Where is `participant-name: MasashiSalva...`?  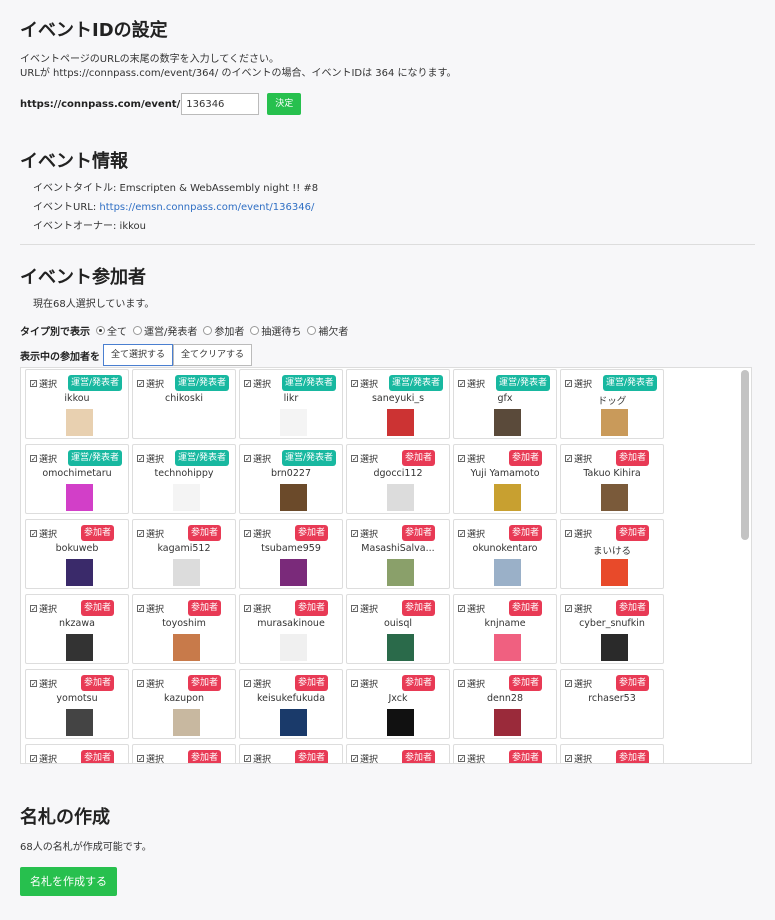
participant-name: MasashiSalva... is located at coordinates (398, 548).